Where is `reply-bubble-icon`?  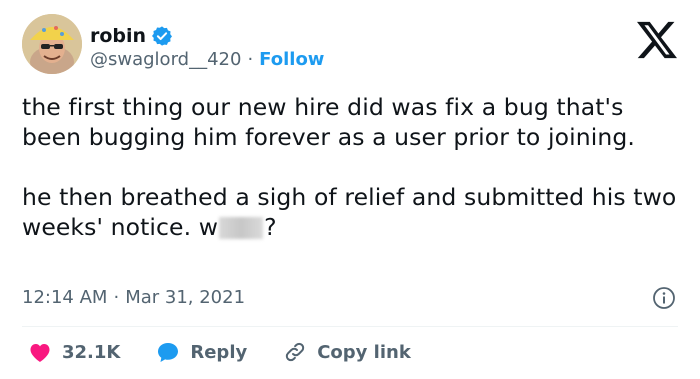
reply-bubble-icon is located at coordinates (168, 352).